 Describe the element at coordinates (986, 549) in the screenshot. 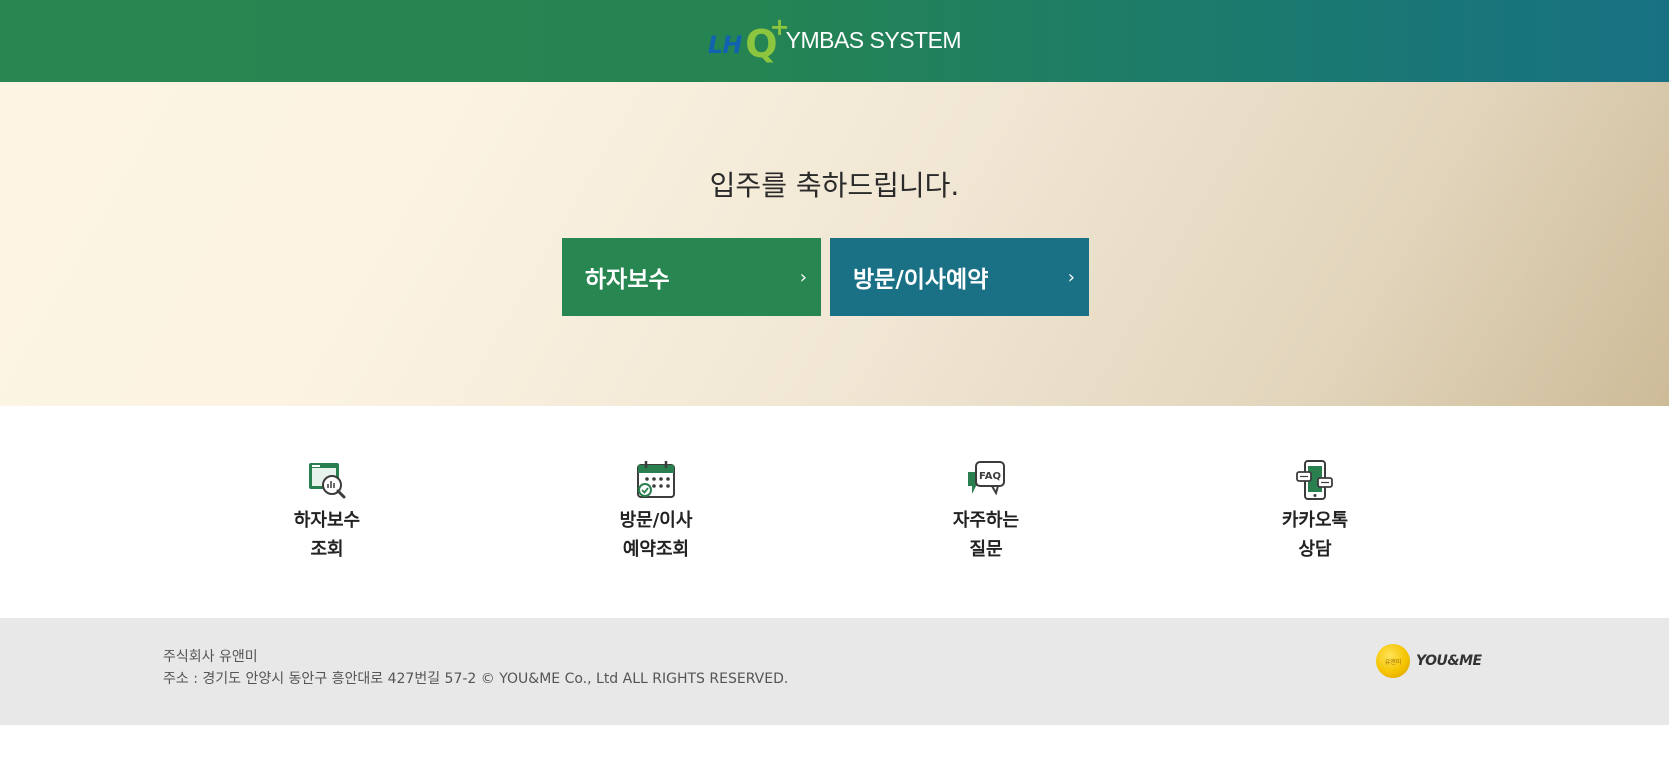

I see `quick-link-label: 질문` at that location.